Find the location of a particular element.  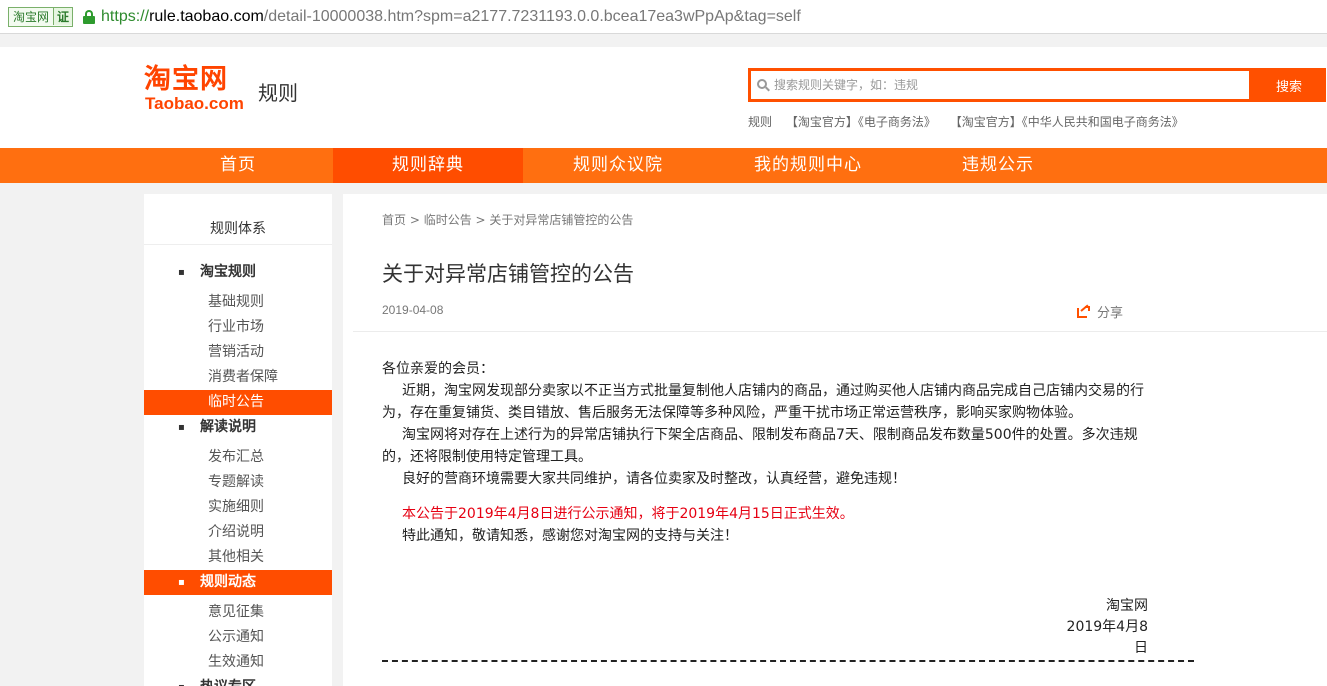

nav-rule-parliament: 规则众议院 is located at coordinates (618, 165).